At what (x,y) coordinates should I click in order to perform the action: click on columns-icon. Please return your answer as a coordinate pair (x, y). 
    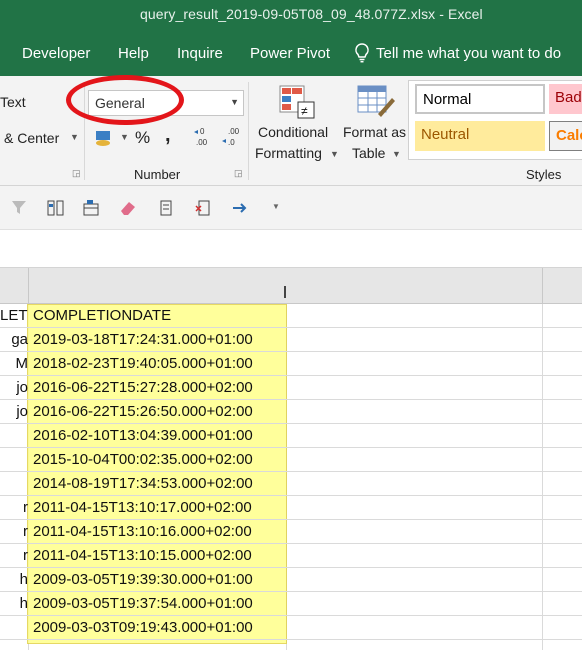
    Looking at the image, I should click on (56, 208).